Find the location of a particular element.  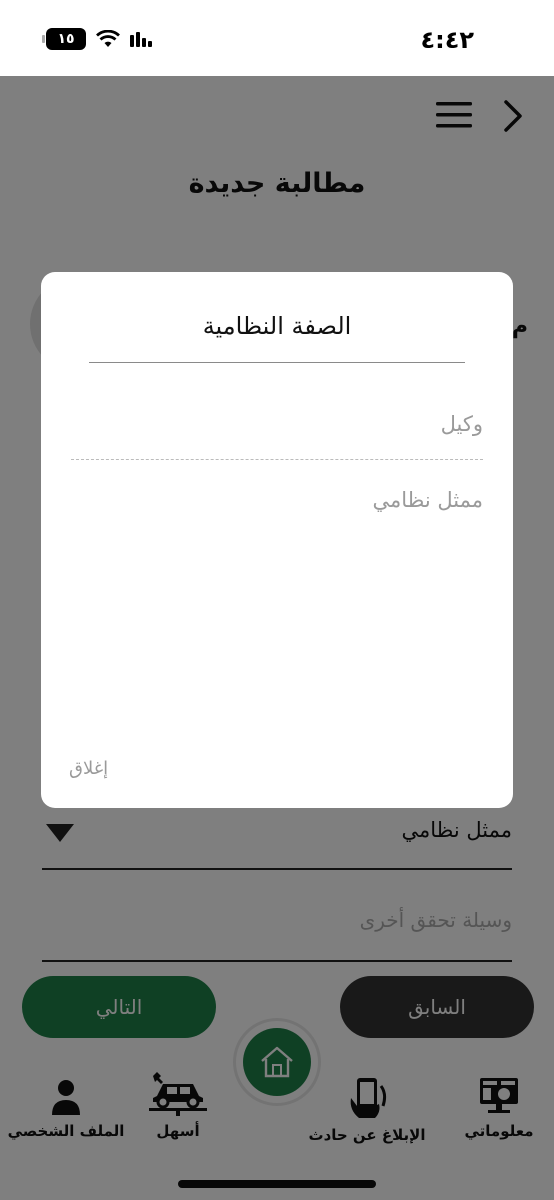

close-button: إغلاق is located at coordinates (88, 768).